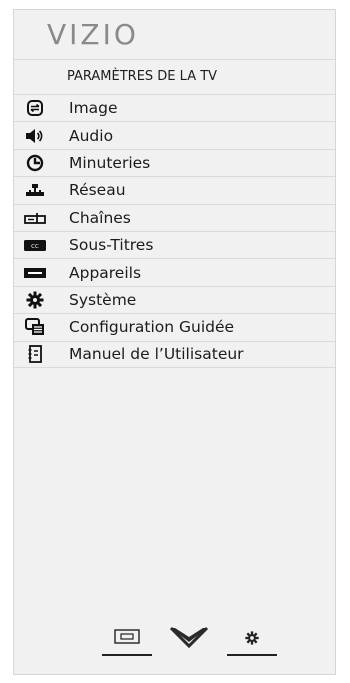 This screenshot has height=683, width=350. I want to click on menu-item-user-manual: Manuel de l’Utilisateur, so click(174, 354).